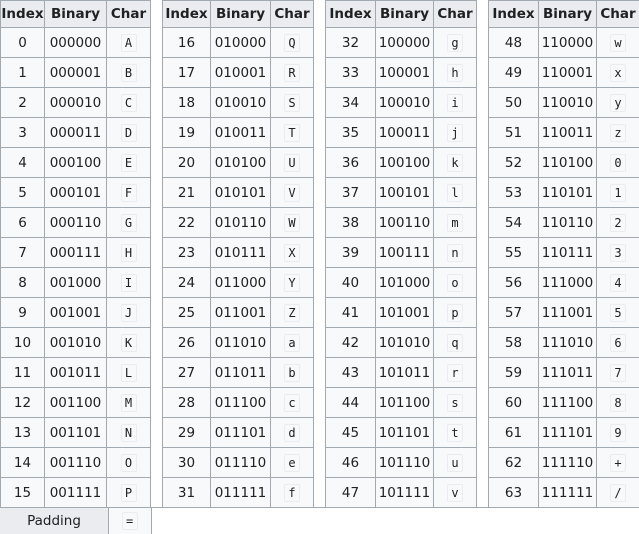 The width and height of the screenshot is (639, 534). I want to click on index-cell: 9, so click(22, 312).